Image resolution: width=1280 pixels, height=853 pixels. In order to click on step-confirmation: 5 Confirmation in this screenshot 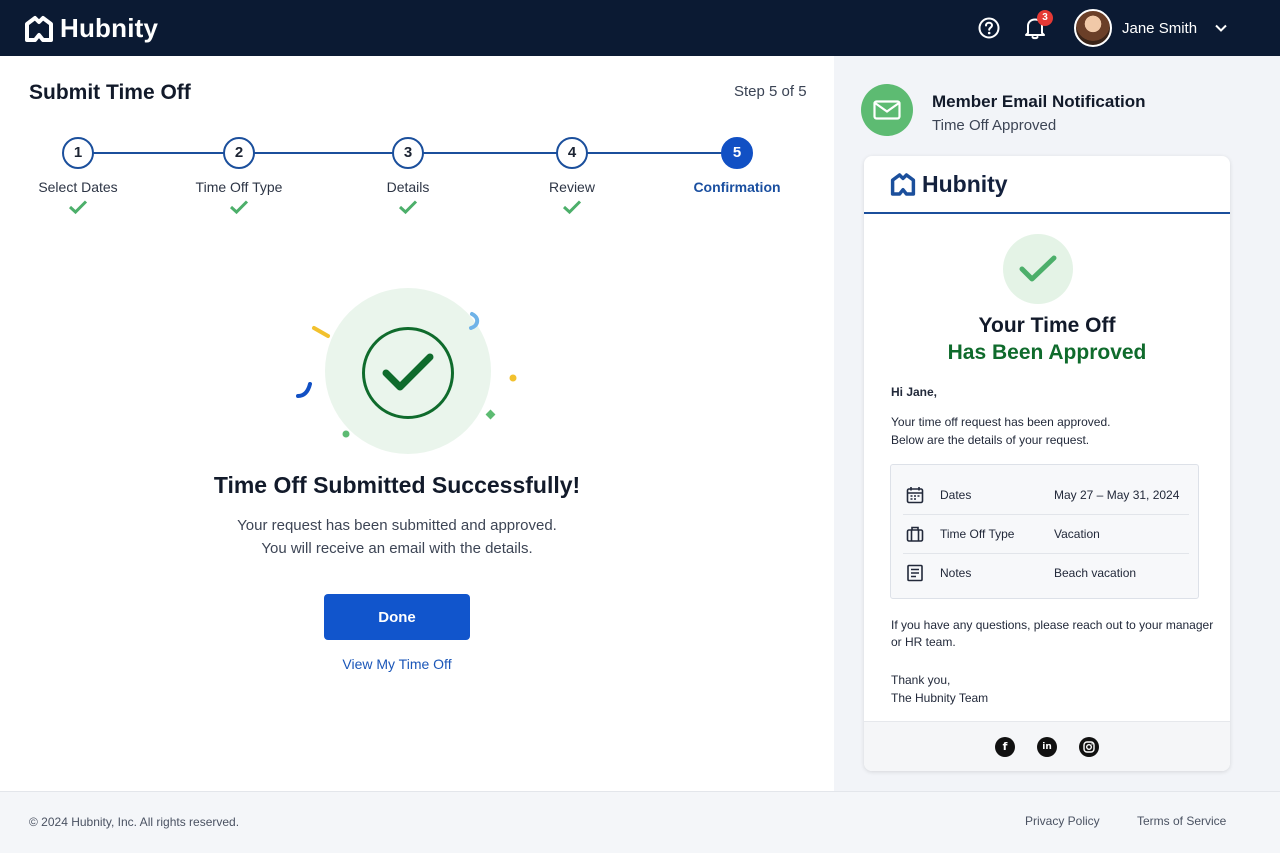, I will do `click(737, 166)`.